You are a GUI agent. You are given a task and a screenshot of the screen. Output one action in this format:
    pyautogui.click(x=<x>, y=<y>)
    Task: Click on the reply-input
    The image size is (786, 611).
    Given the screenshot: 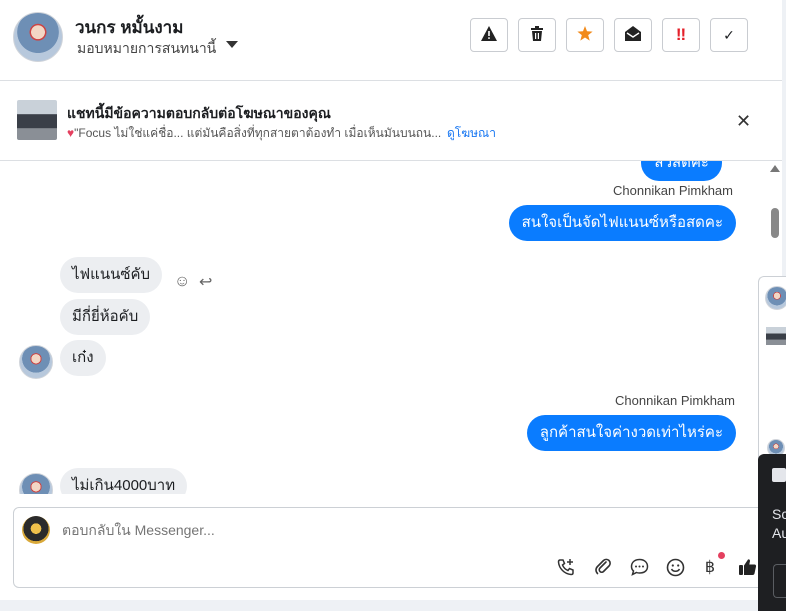 What is the action you would take?
    pyautogui.click(x=362, y=530)
    